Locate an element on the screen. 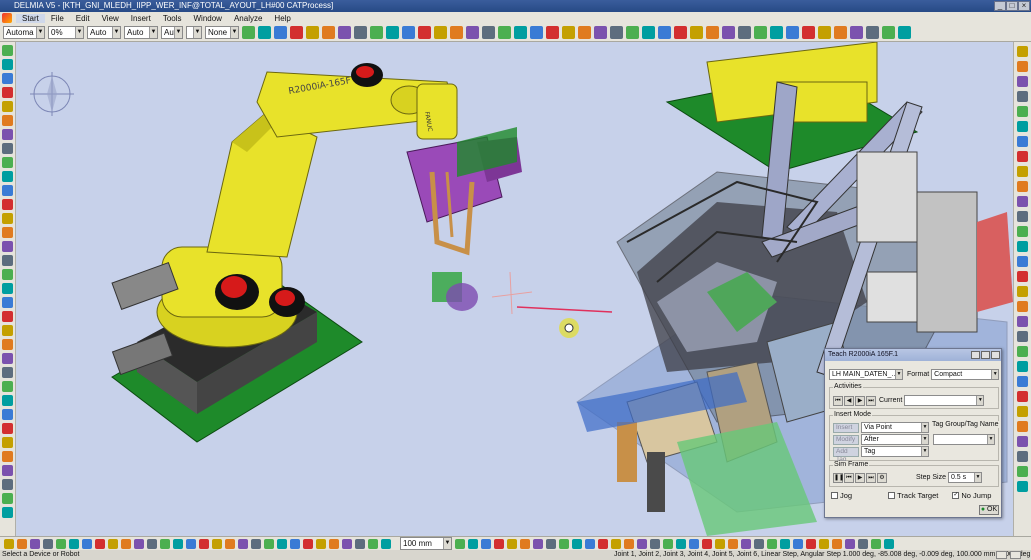 This screenshot has height=560, width=1031. right-tool-18-icon is located at coordinates (1022, 306).